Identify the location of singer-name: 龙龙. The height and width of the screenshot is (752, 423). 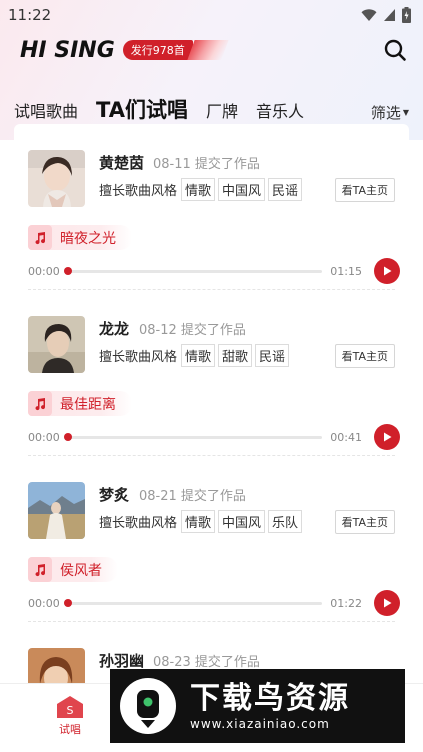
(114, 329).